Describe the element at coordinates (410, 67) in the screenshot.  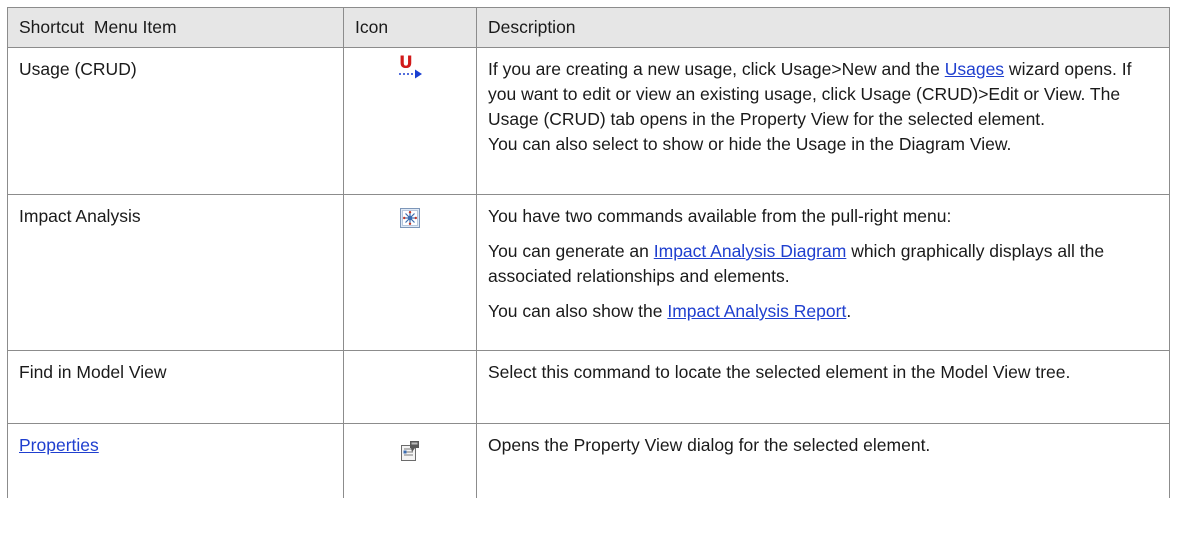
I see `usage-crud-icon: U` at that location.